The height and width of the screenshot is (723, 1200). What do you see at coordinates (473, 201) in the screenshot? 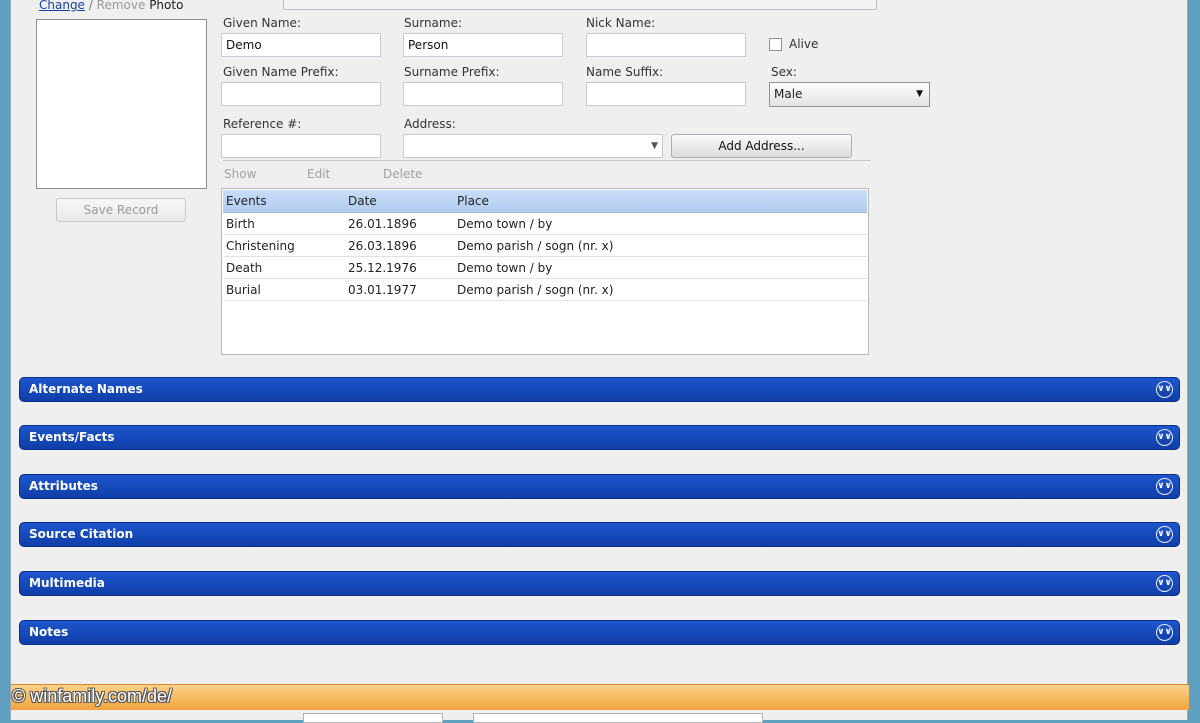
I see `column-header-place: Place` at bounding box center [473, 201].